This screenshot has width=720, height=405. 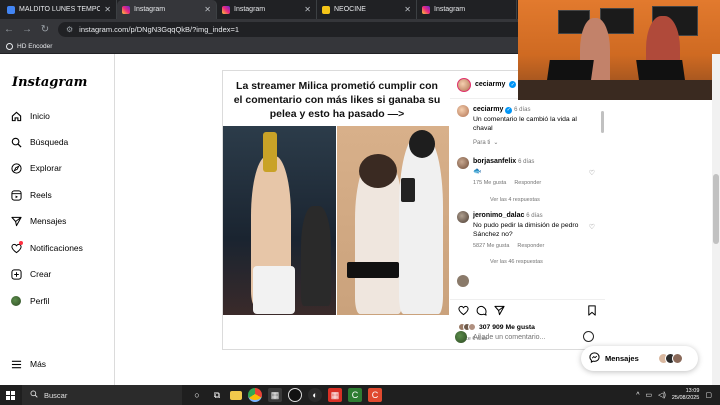 What do you see at coordinates (375, 395) in the screenshot?
I see `app-red-c-icon: C` at bounding box center [375, 395].